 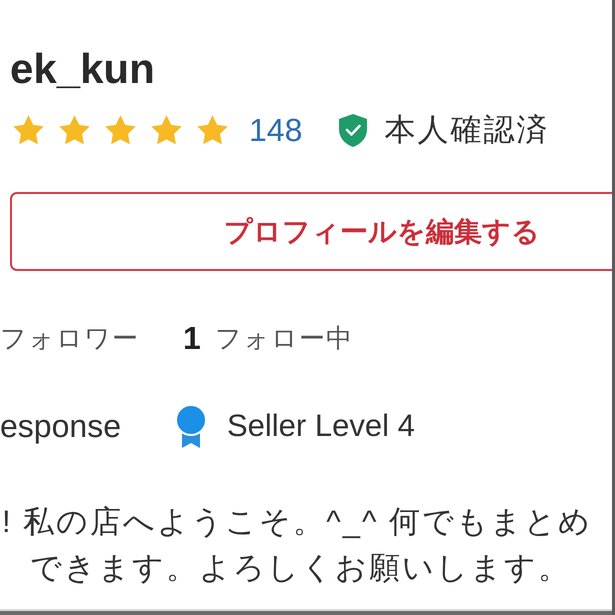 What do you see at coordinates (82, 68) in the screenshot?
I see `username: ek_kun` at bounding box center [82, 68].